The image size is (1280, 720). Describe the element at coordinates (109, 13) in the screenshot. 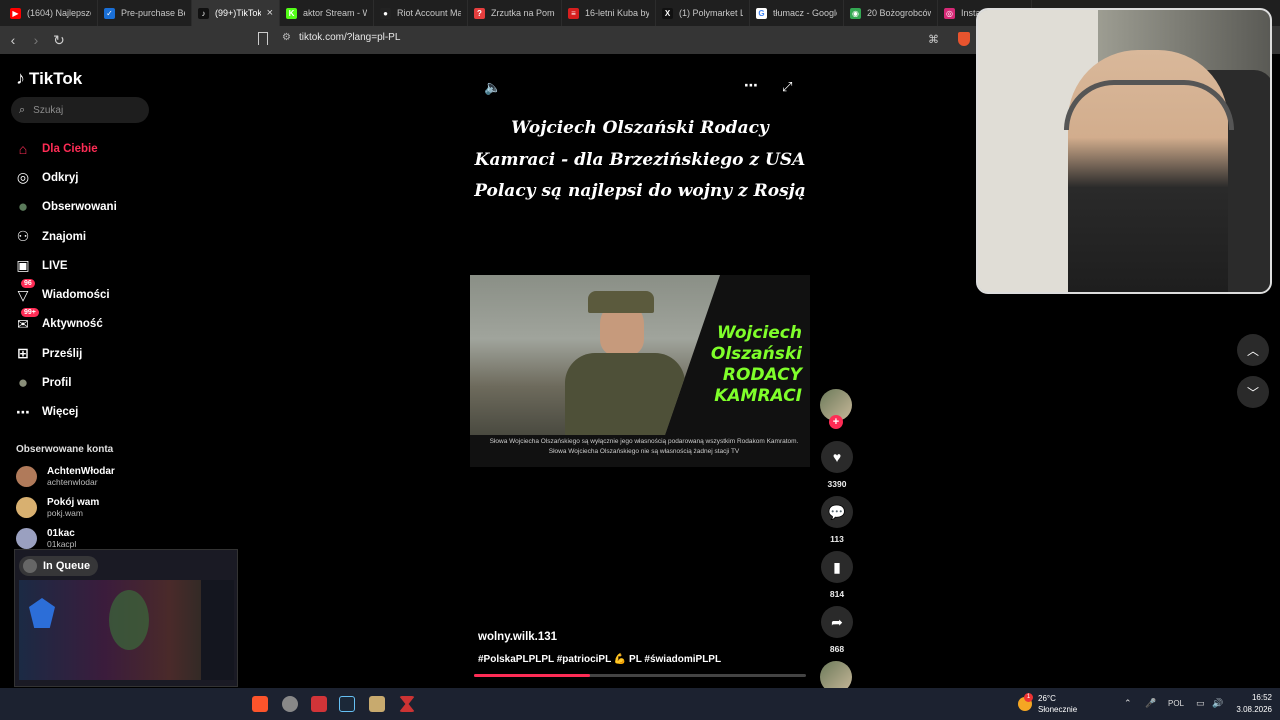

I see `tab-favicon-icon: ✓` at that location.